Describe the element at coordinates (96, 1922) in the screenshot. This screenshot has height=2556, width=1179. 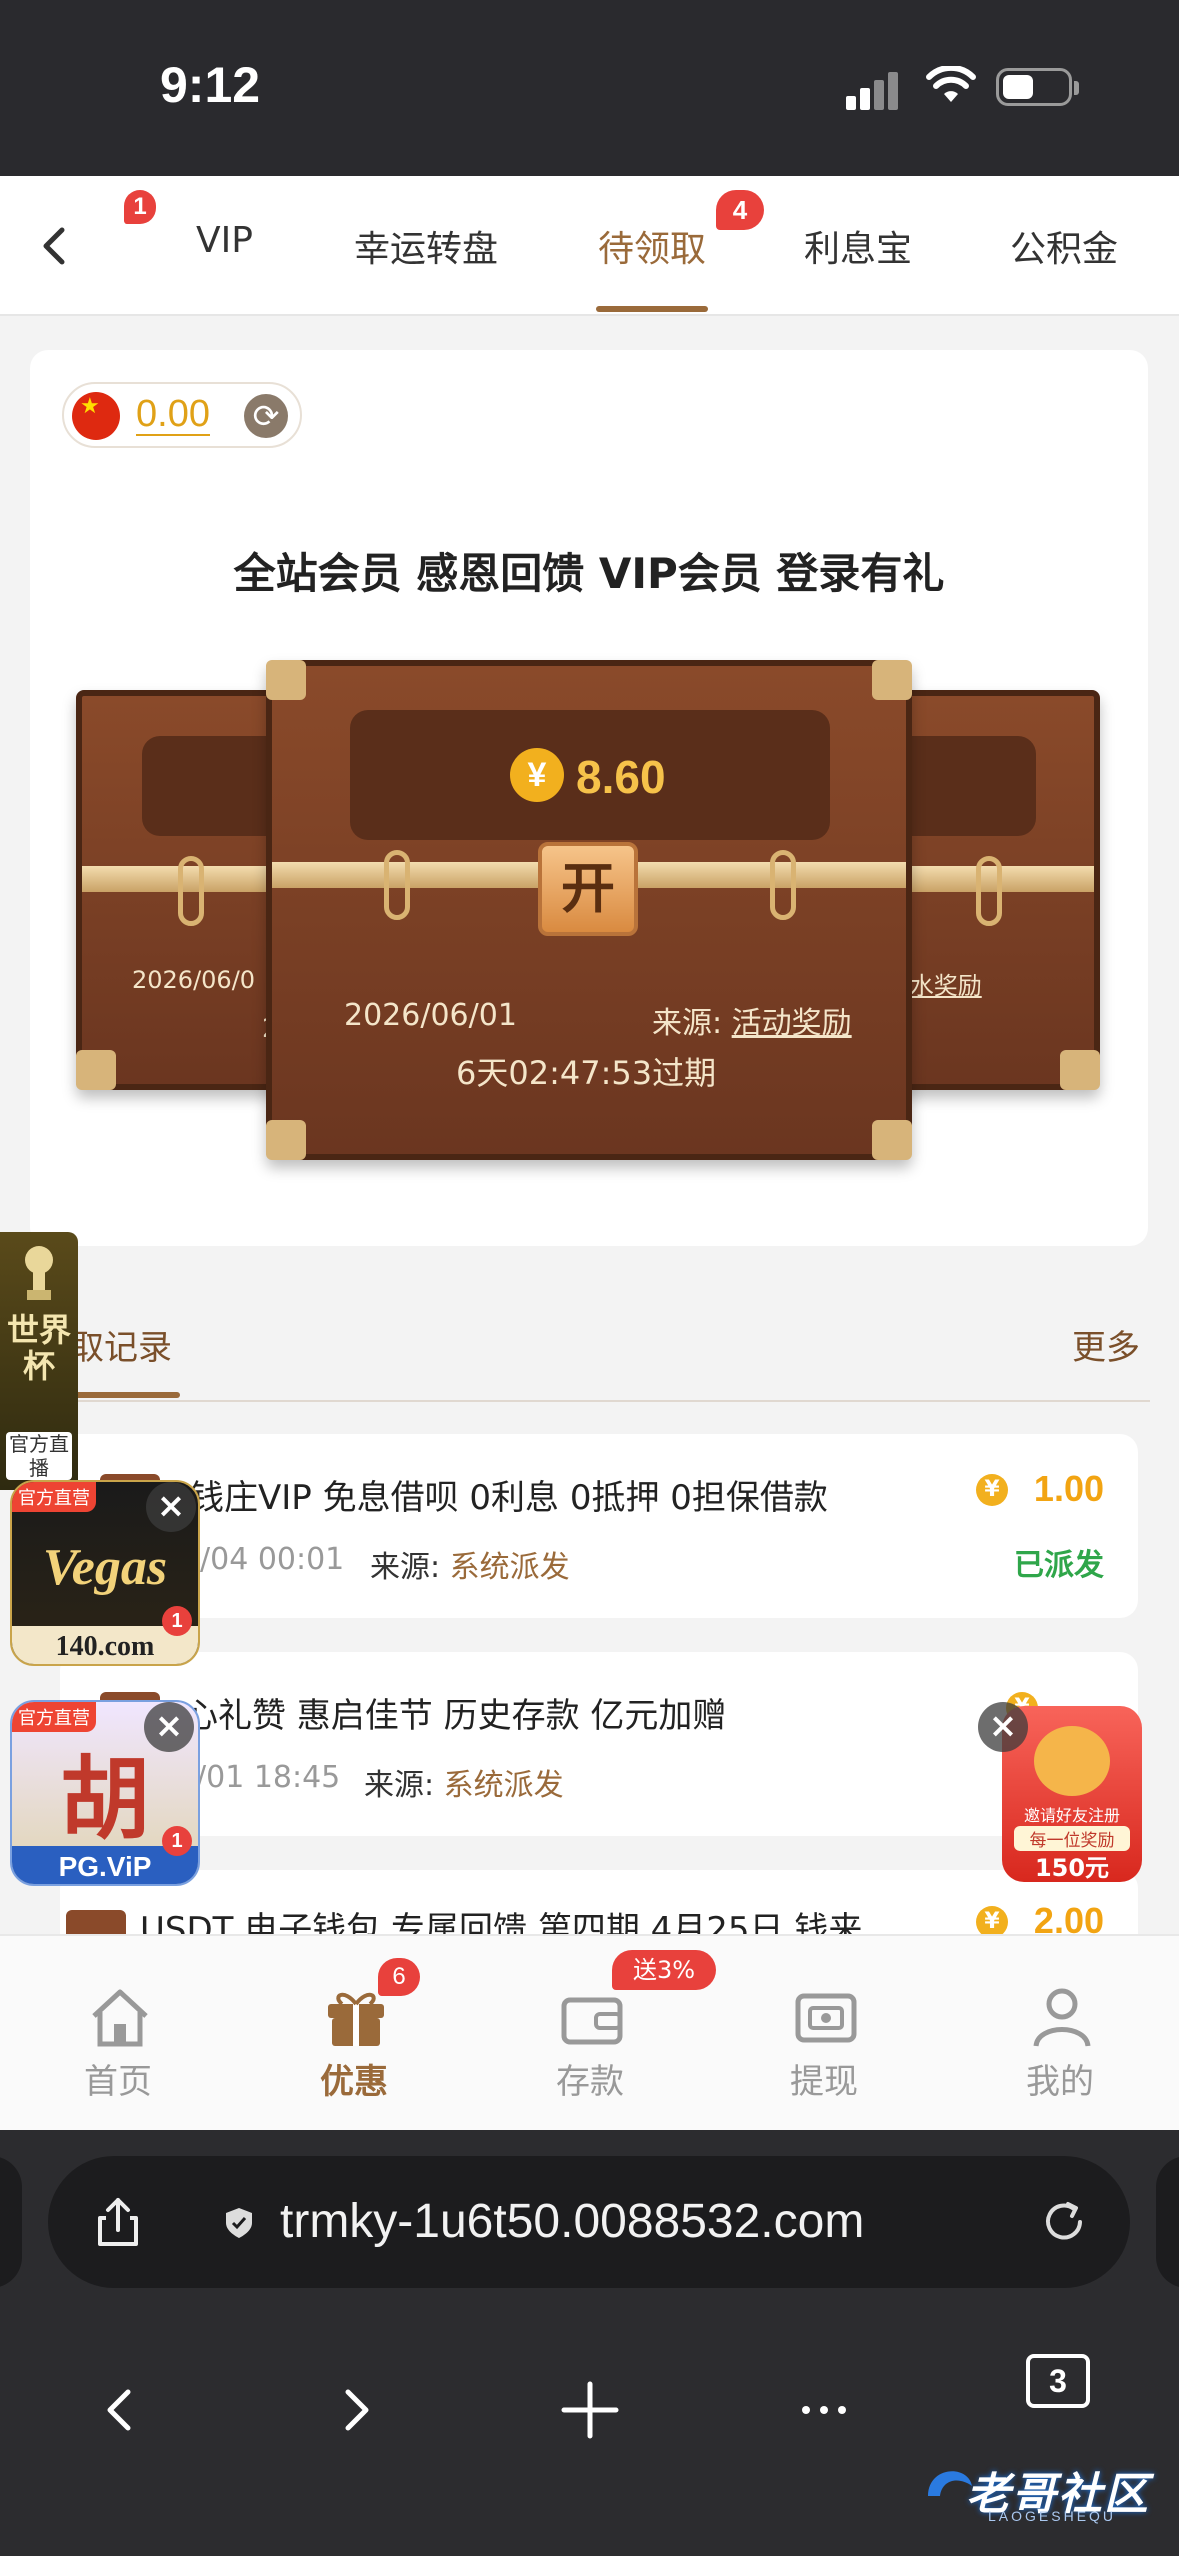
I see `chest-thumbnail-icon` at that location.